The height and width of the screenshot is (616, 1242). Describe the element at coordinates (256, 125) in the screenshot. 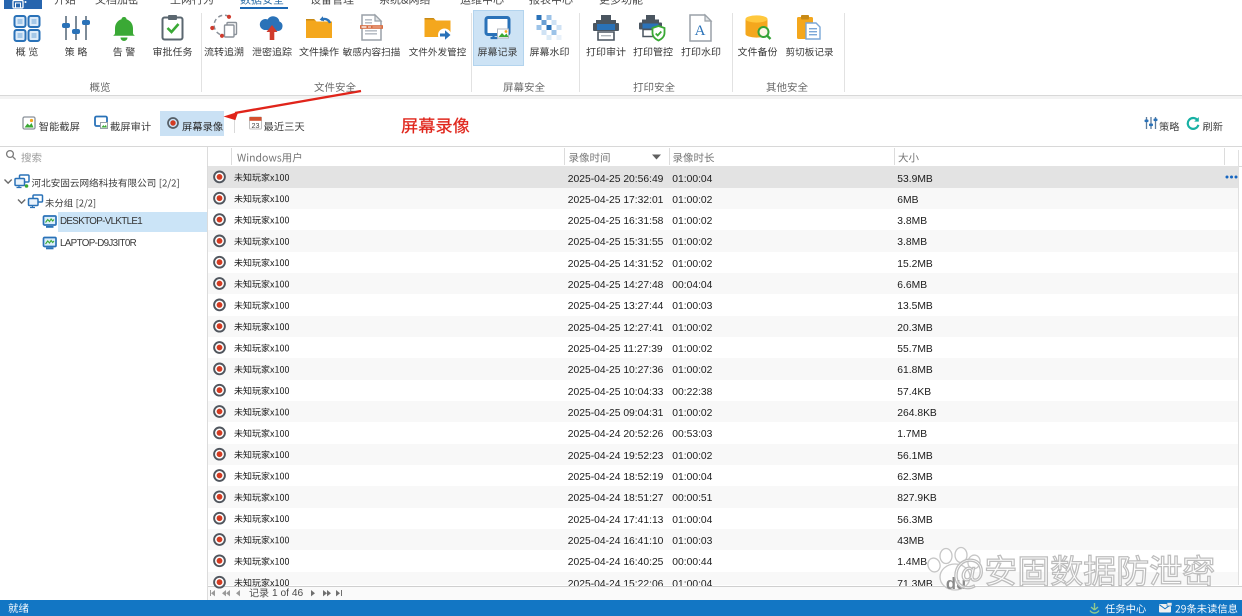

I see `svg-text: 23` at that location.